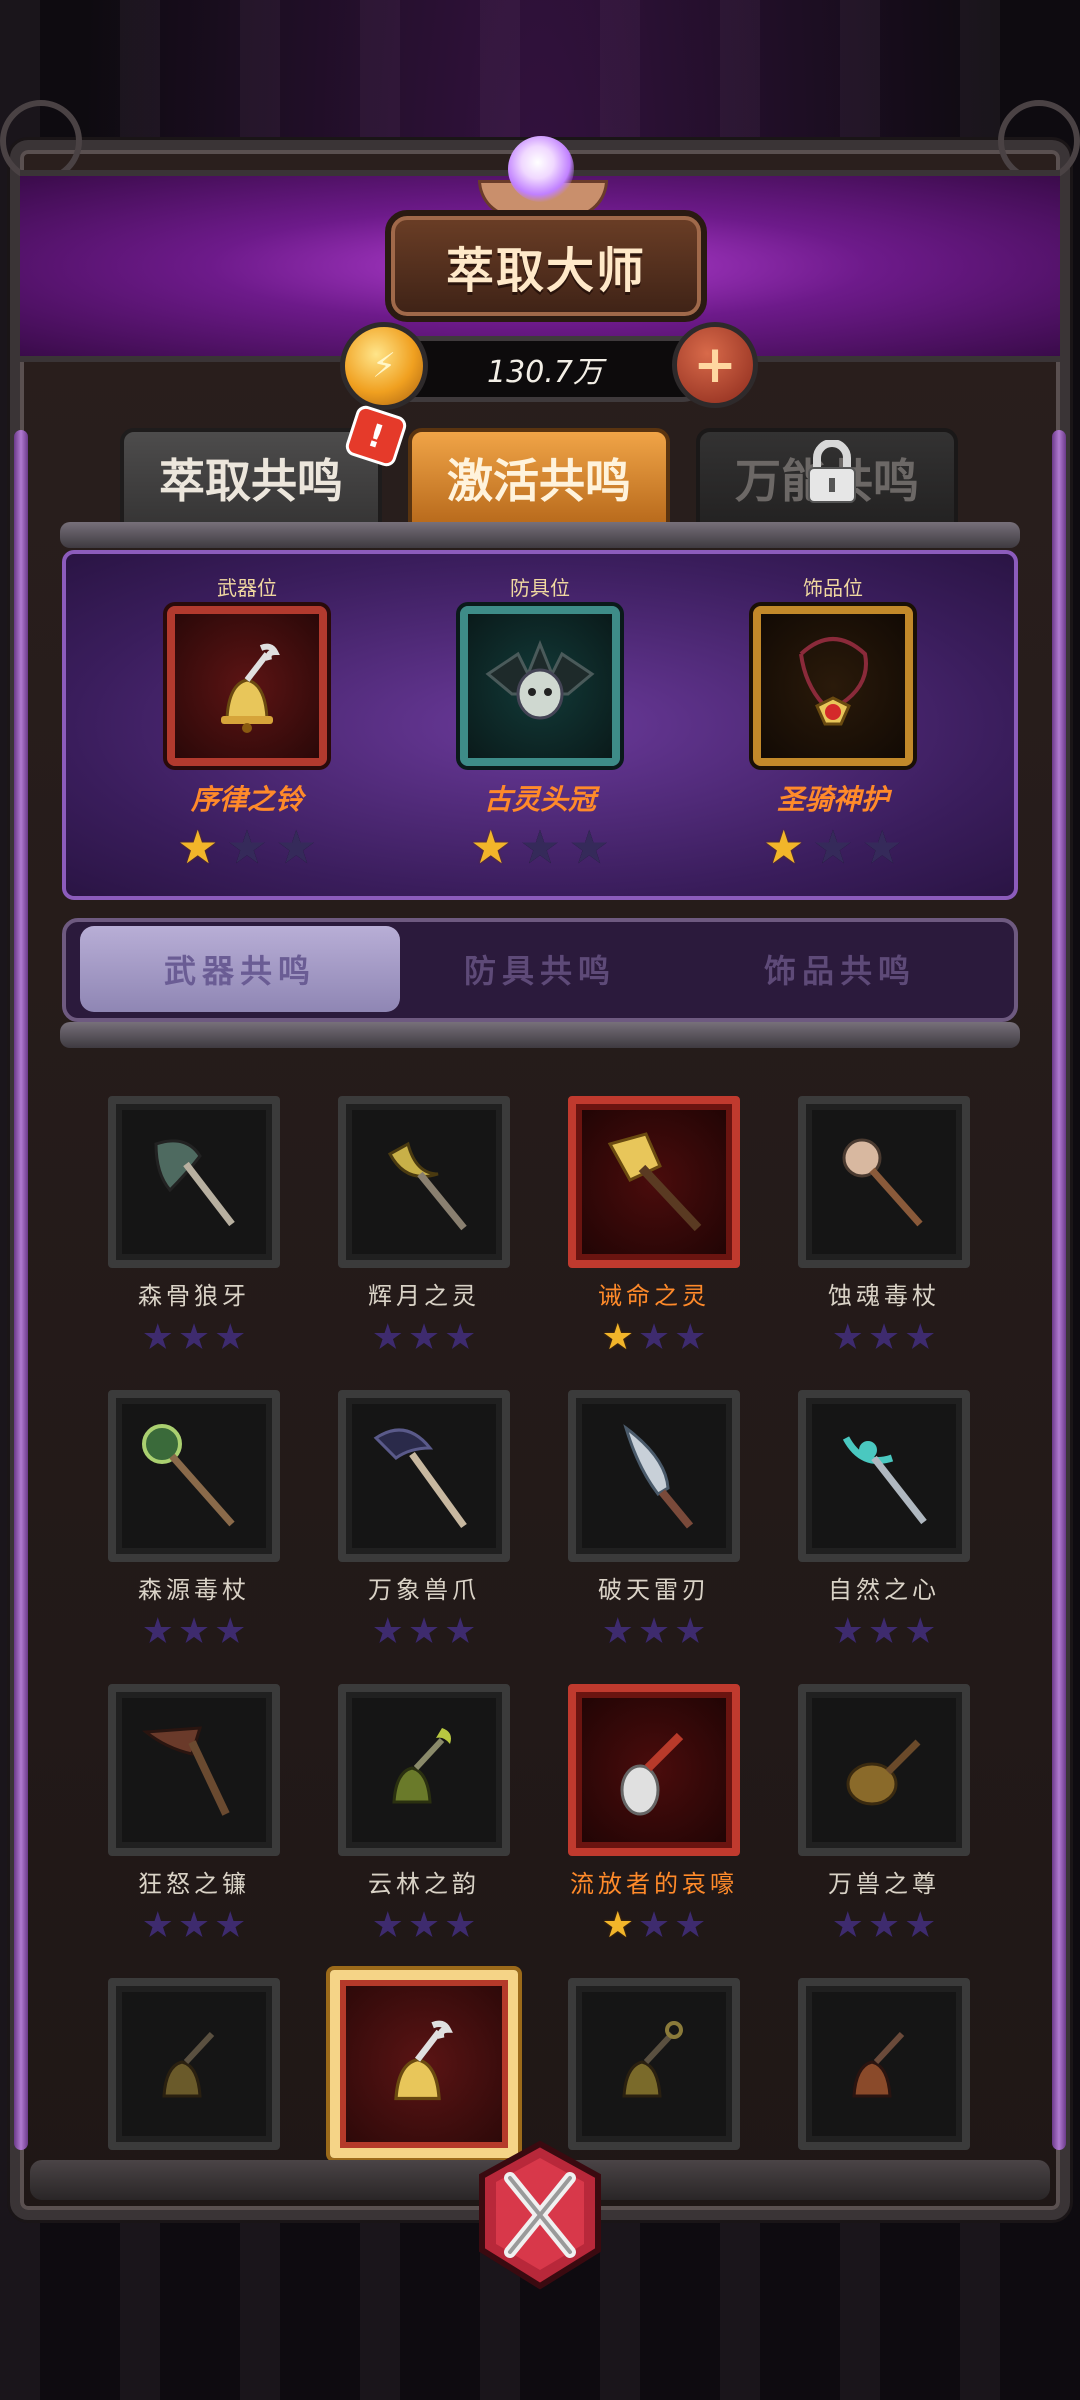  I want to click on weapon-card-selected, so click(424, 2064).